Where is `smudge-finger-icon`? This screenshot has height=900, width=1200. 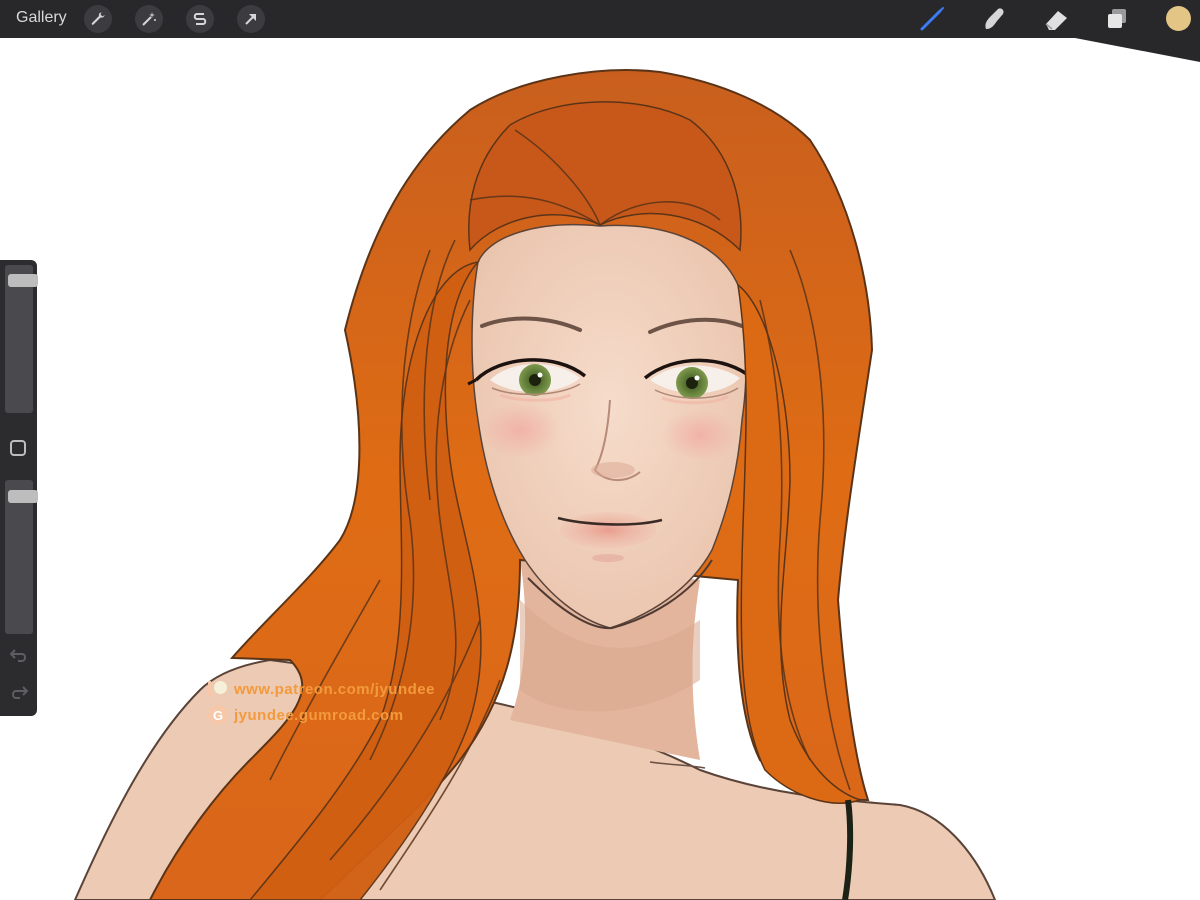
smudge-finger-icon is located at coordinates (994, 19).